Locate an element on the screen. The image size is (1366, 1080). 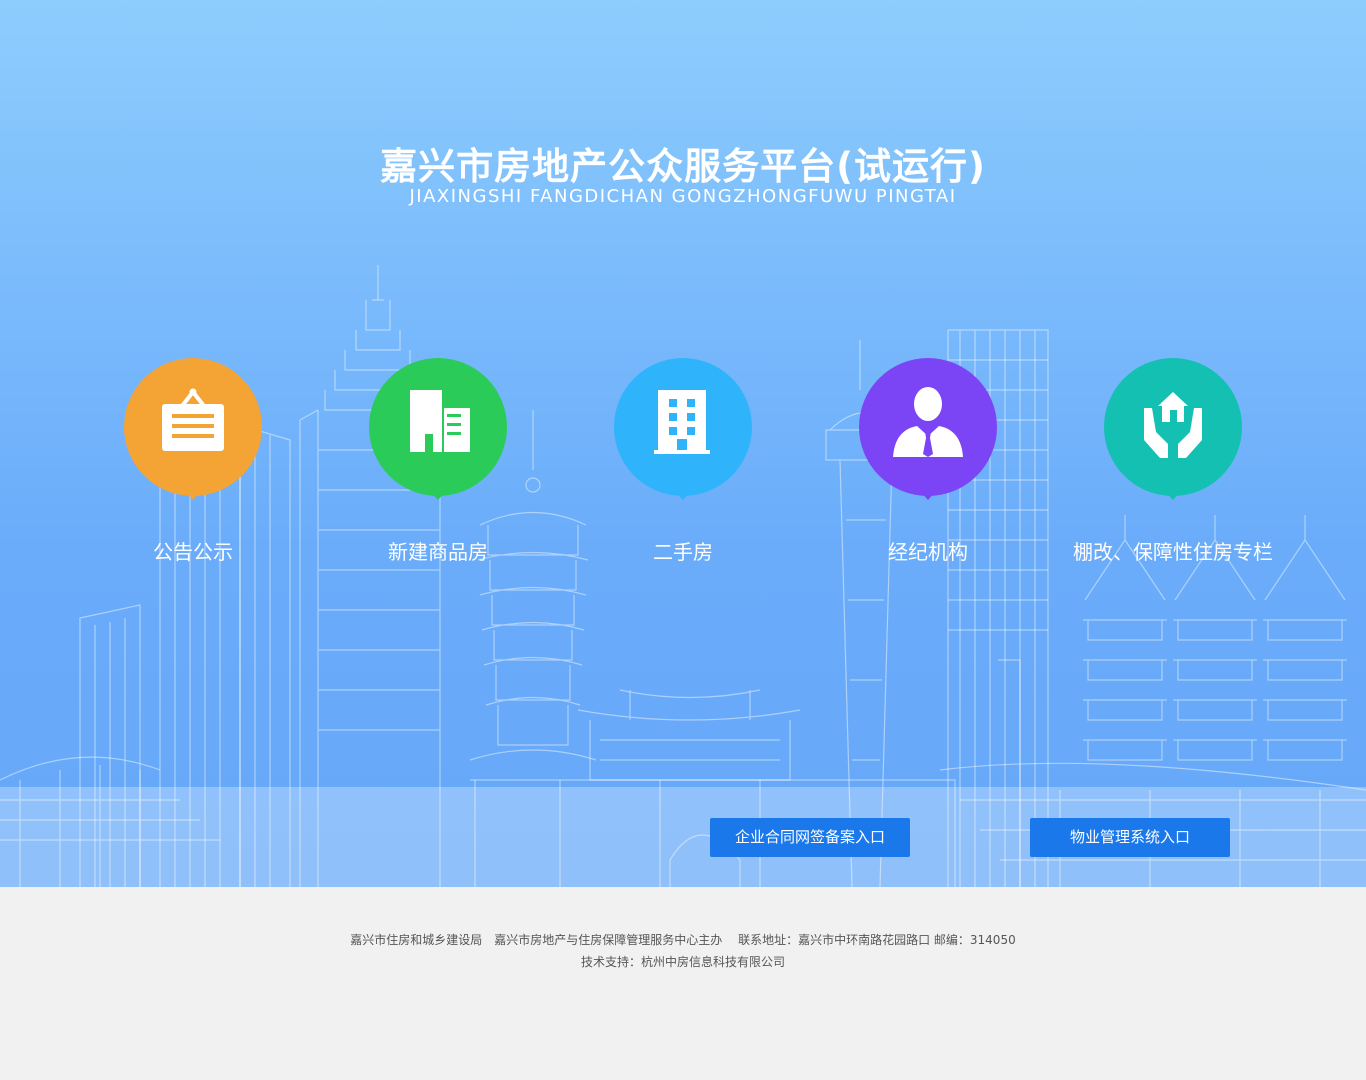
nav-pin-affordable-housing is located at coordinates (1173, 429).